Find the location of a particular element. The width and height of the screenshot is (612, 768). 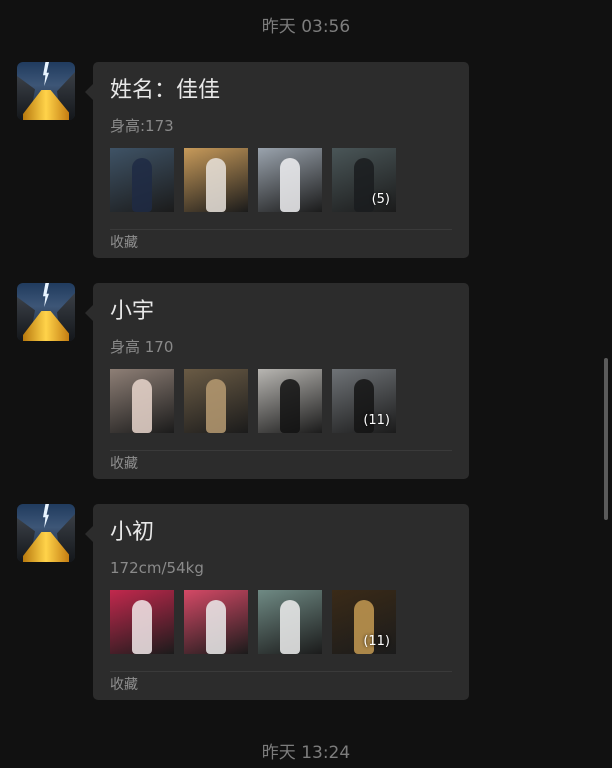

photo-count: (5) is located at coordinates (380, 199).